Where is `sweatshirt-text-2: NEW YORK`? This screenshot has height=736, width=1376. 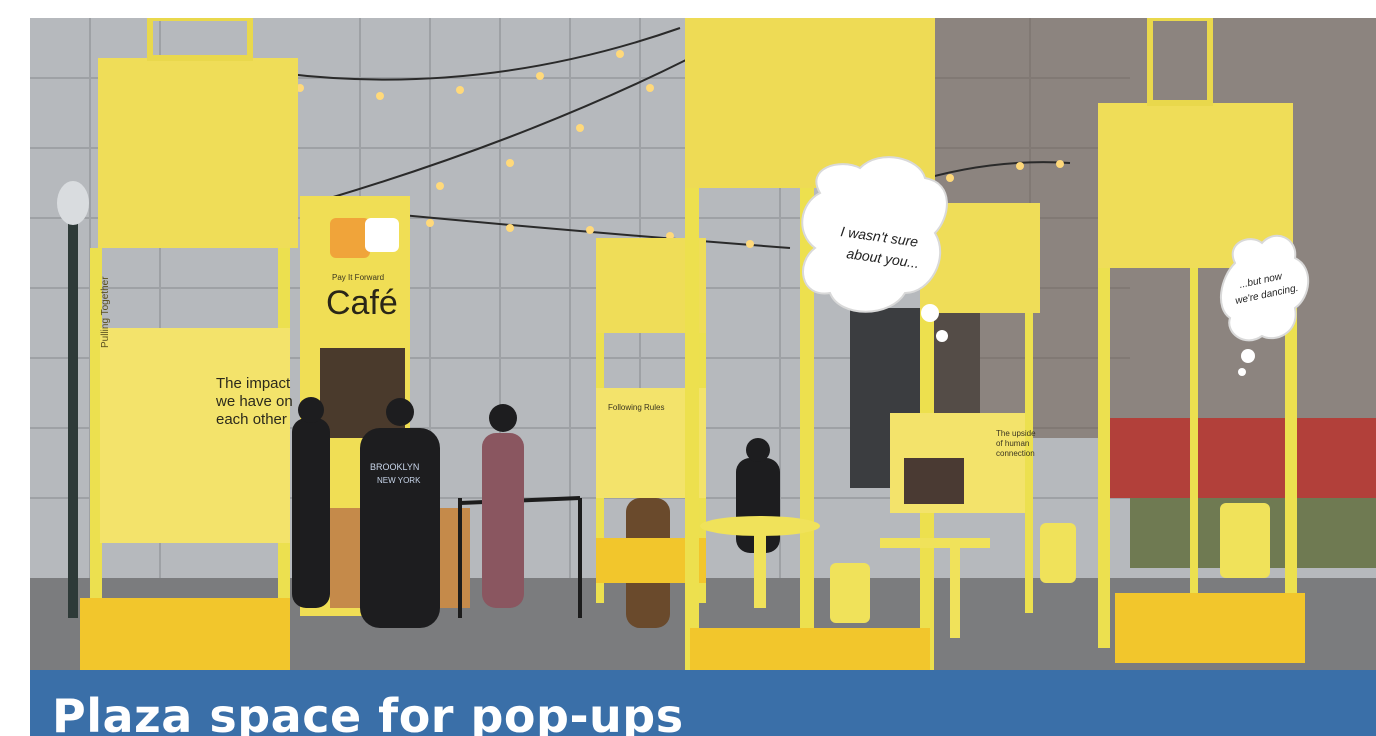
sweatshirt-text-2: NEW YORK is located at coordinates (399, 480).